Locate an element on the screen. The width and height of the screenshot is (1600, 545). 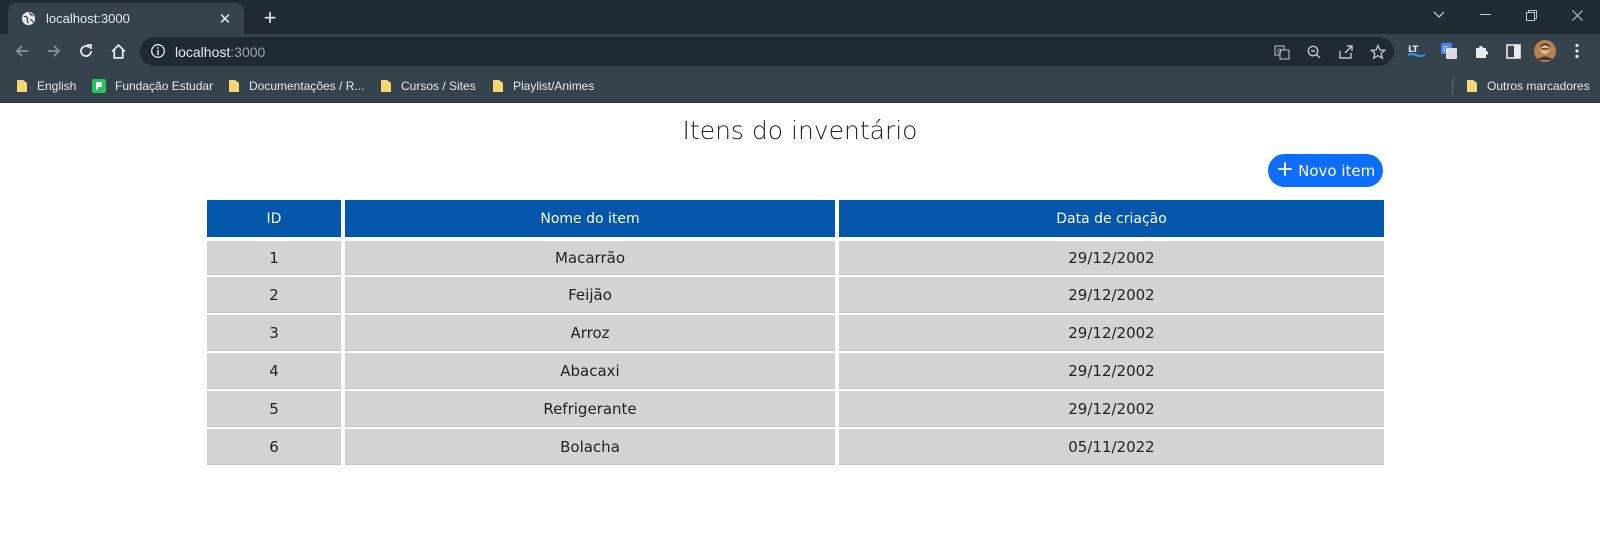
table-row: 5 Refrigerante 29/12/2002 is located at coordinates (795, 409).